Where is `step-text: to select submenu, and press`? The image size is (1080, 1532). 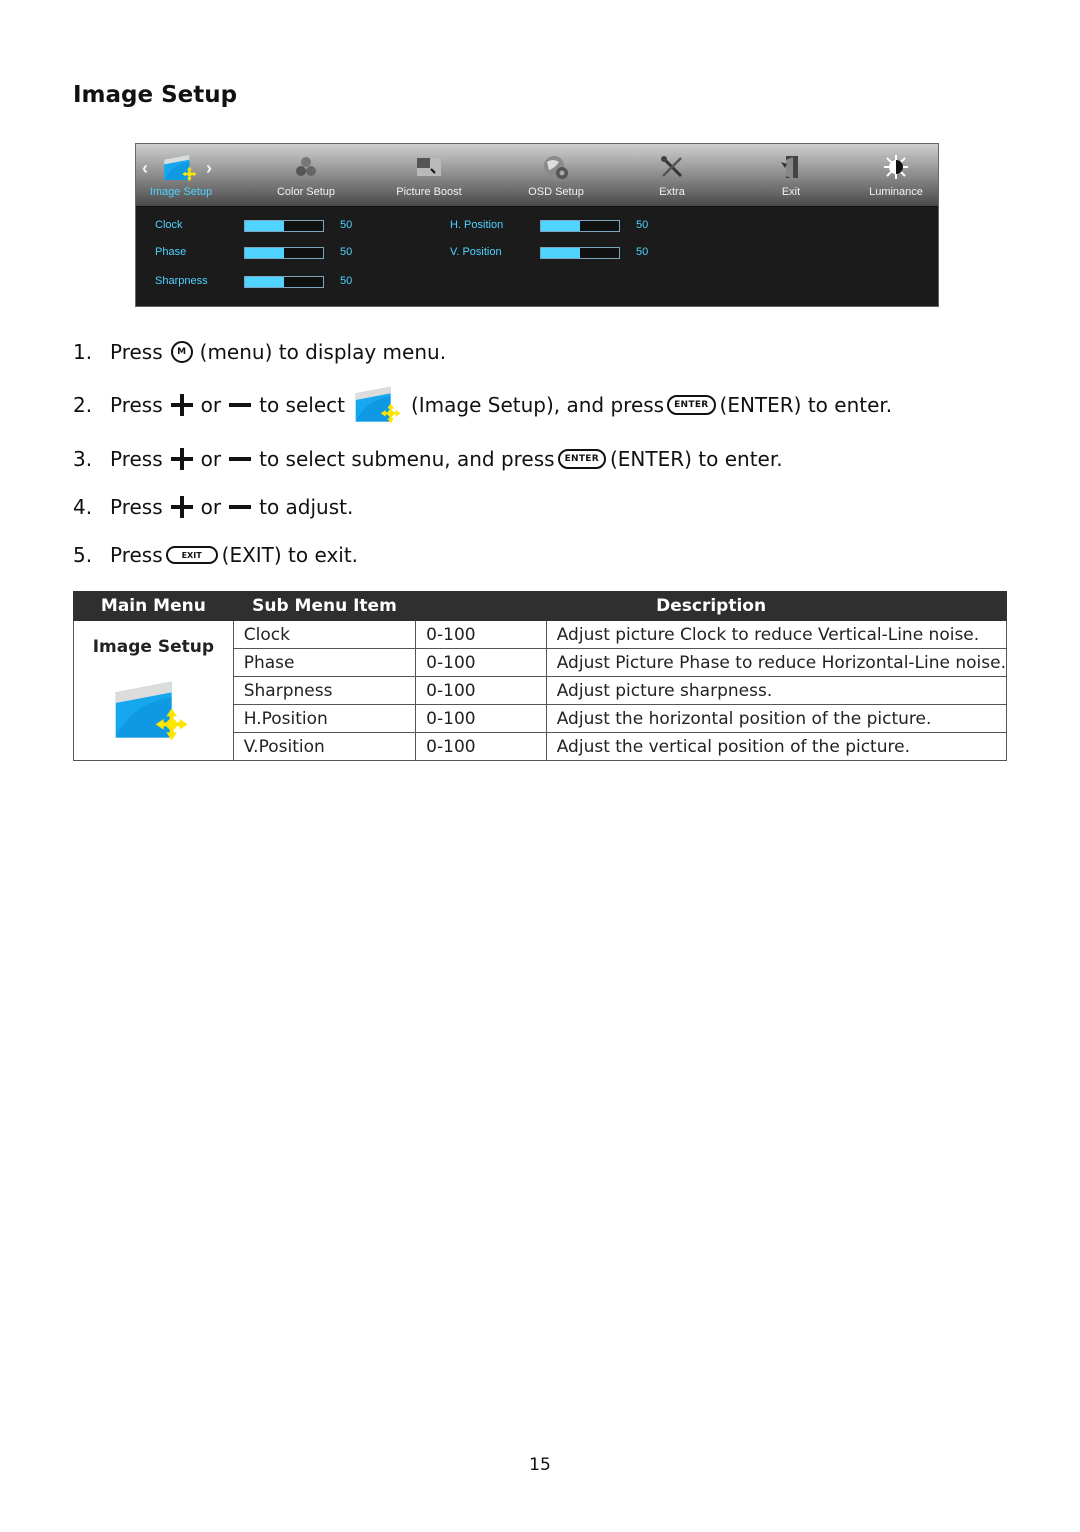
step-text: to select submenu, and press is located at coordinates (407, 459).